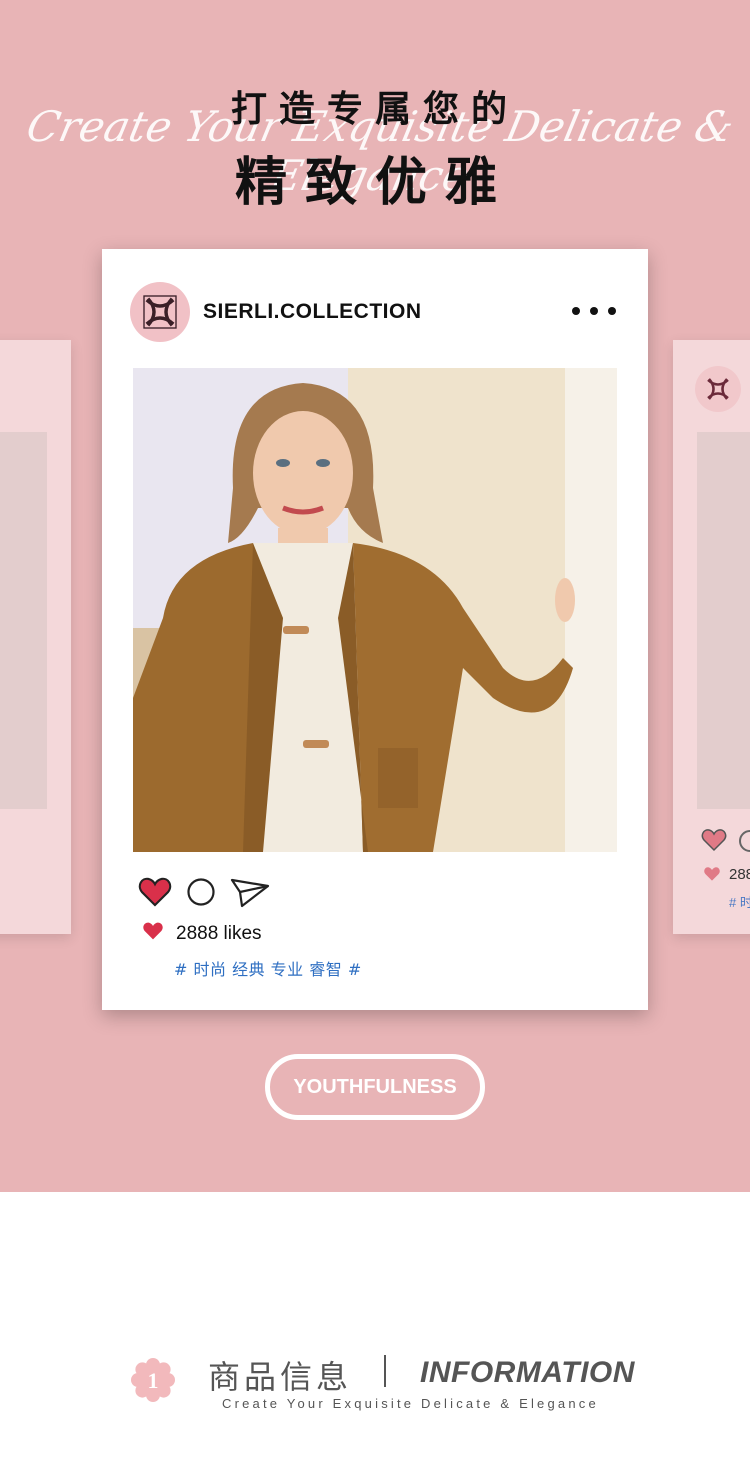 This screenshot has width=750, height=1461. I want to click on info-title-en: INFORMATION, so click(527, 1372).